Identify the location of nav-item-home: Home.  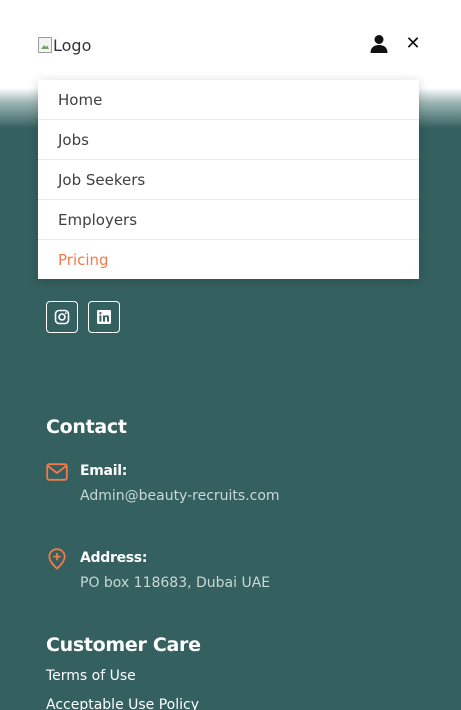
(228, 100).